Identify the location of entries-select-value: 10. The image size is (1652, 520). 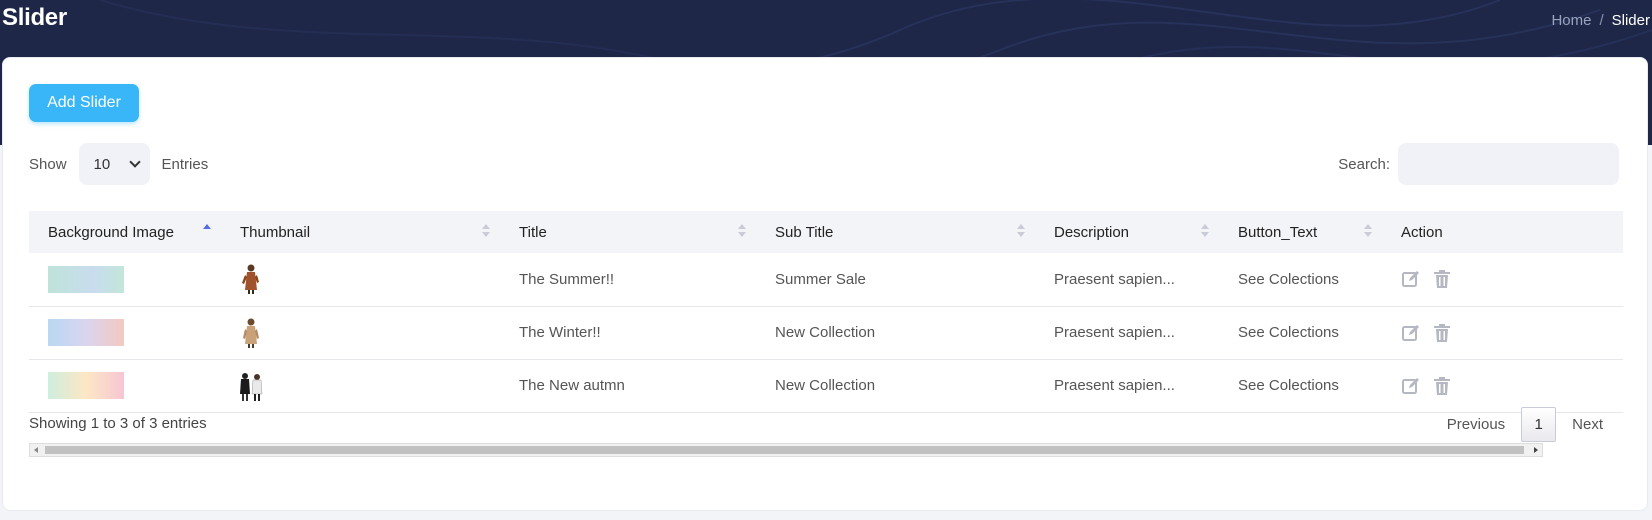
(102, 164).